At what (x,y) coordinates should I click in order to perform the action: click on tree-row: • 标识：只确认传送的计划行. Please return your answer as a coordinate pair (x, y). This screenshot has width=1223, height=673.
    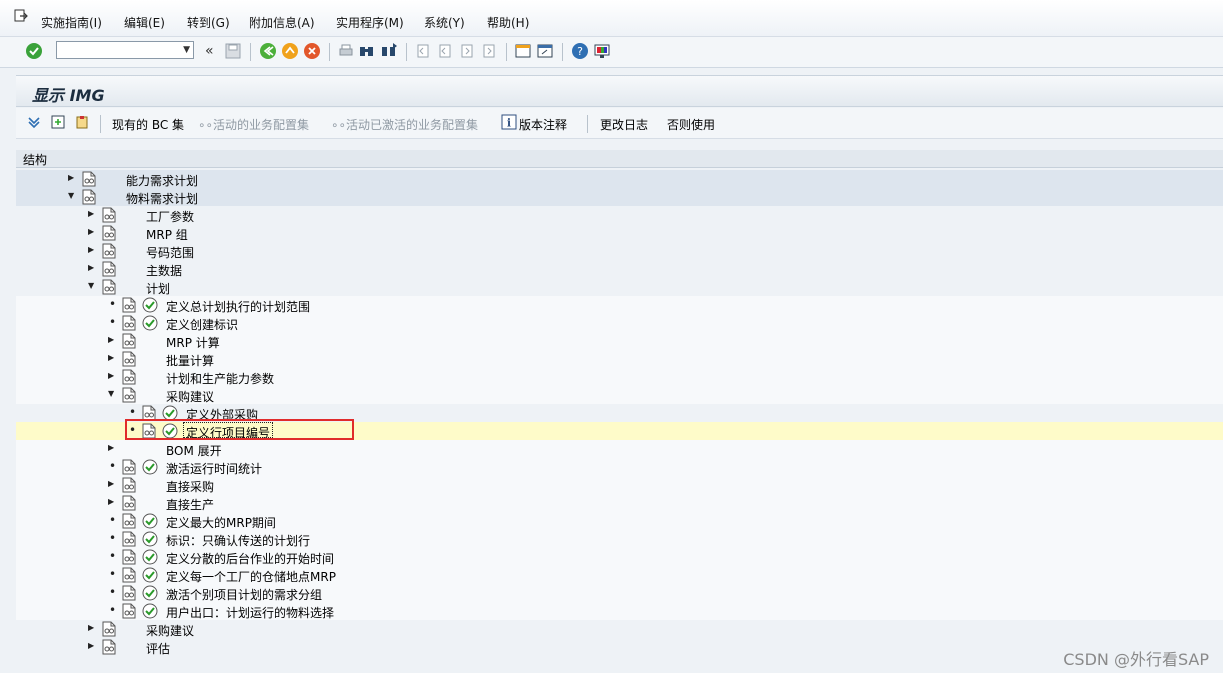
    Looking at the image, I should click on (619, 539).